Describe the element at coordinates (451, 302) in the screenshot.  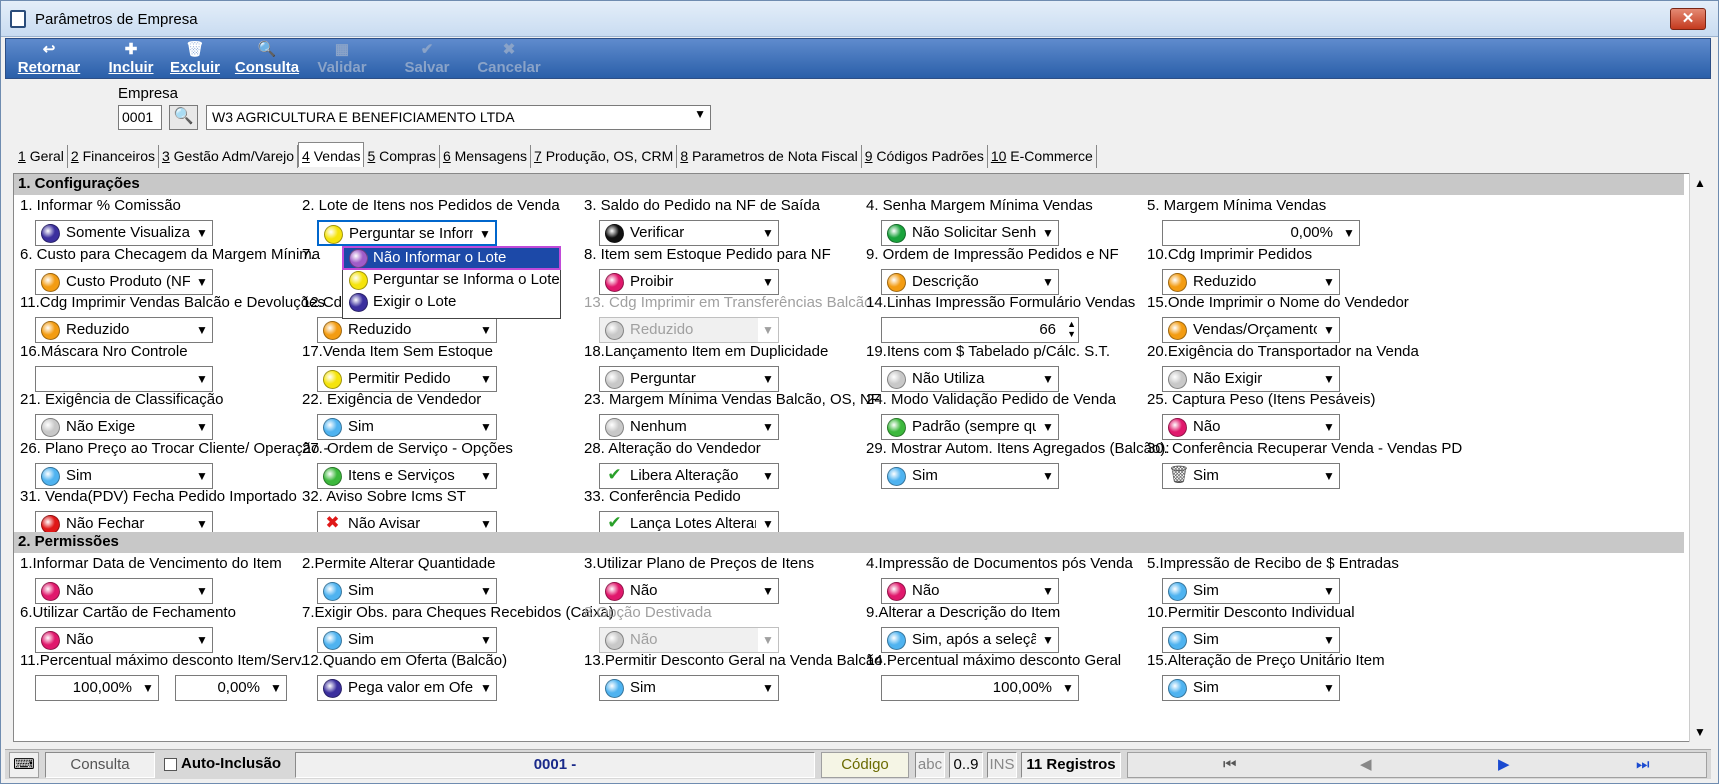
I see `lote-option-exigir-o-lote: Exigir o Lote` at that location.